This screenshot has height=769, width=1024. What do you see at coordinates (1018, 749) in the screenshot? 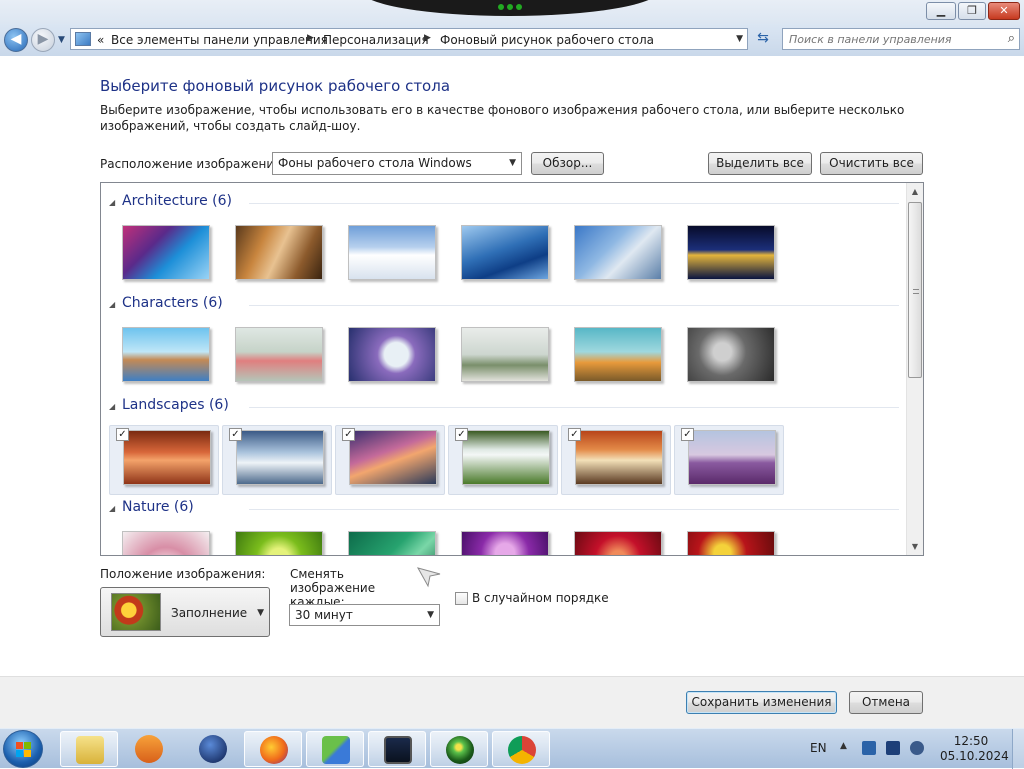
I see `show-desktop-button` at bounding box center [1018, 749].